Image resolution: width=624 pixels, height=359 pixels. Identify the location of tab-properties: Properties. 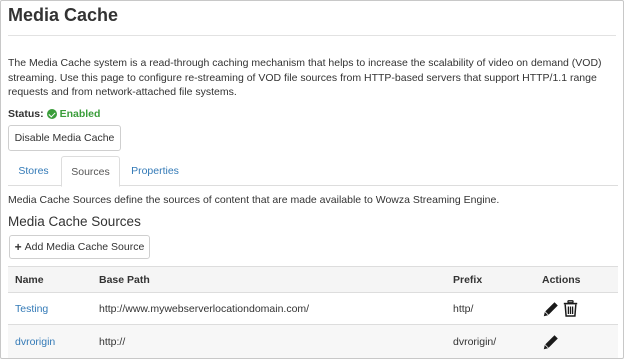
(155, 171).